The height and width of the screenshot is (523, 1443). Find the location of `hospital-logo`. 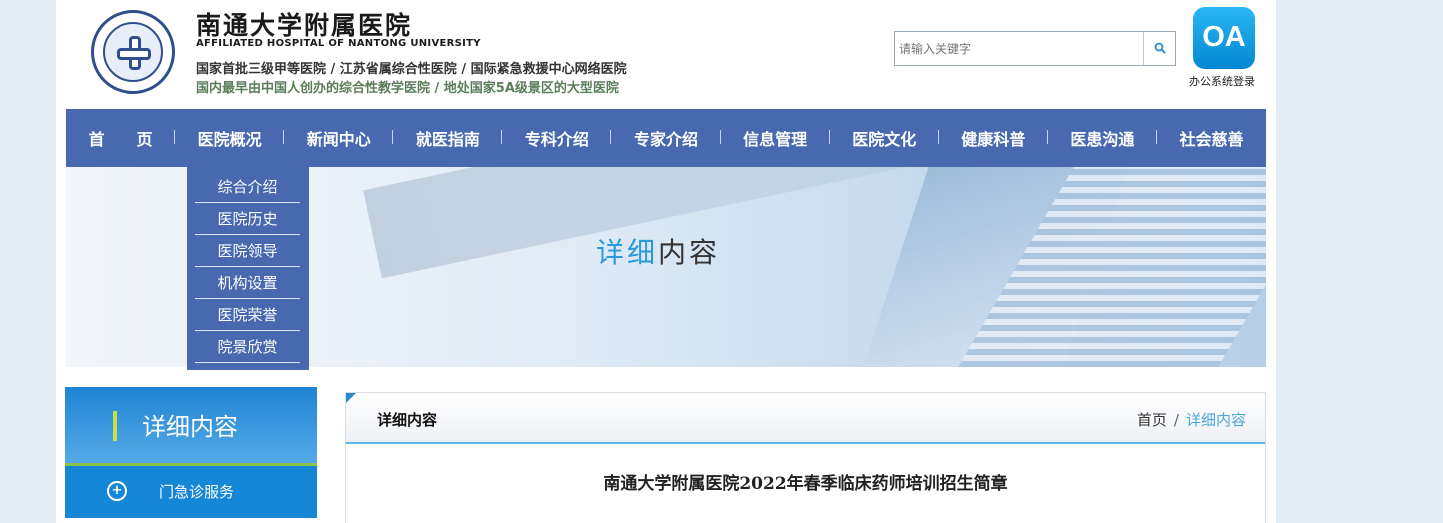

hospital-logo is located at coordinates (133, 52).